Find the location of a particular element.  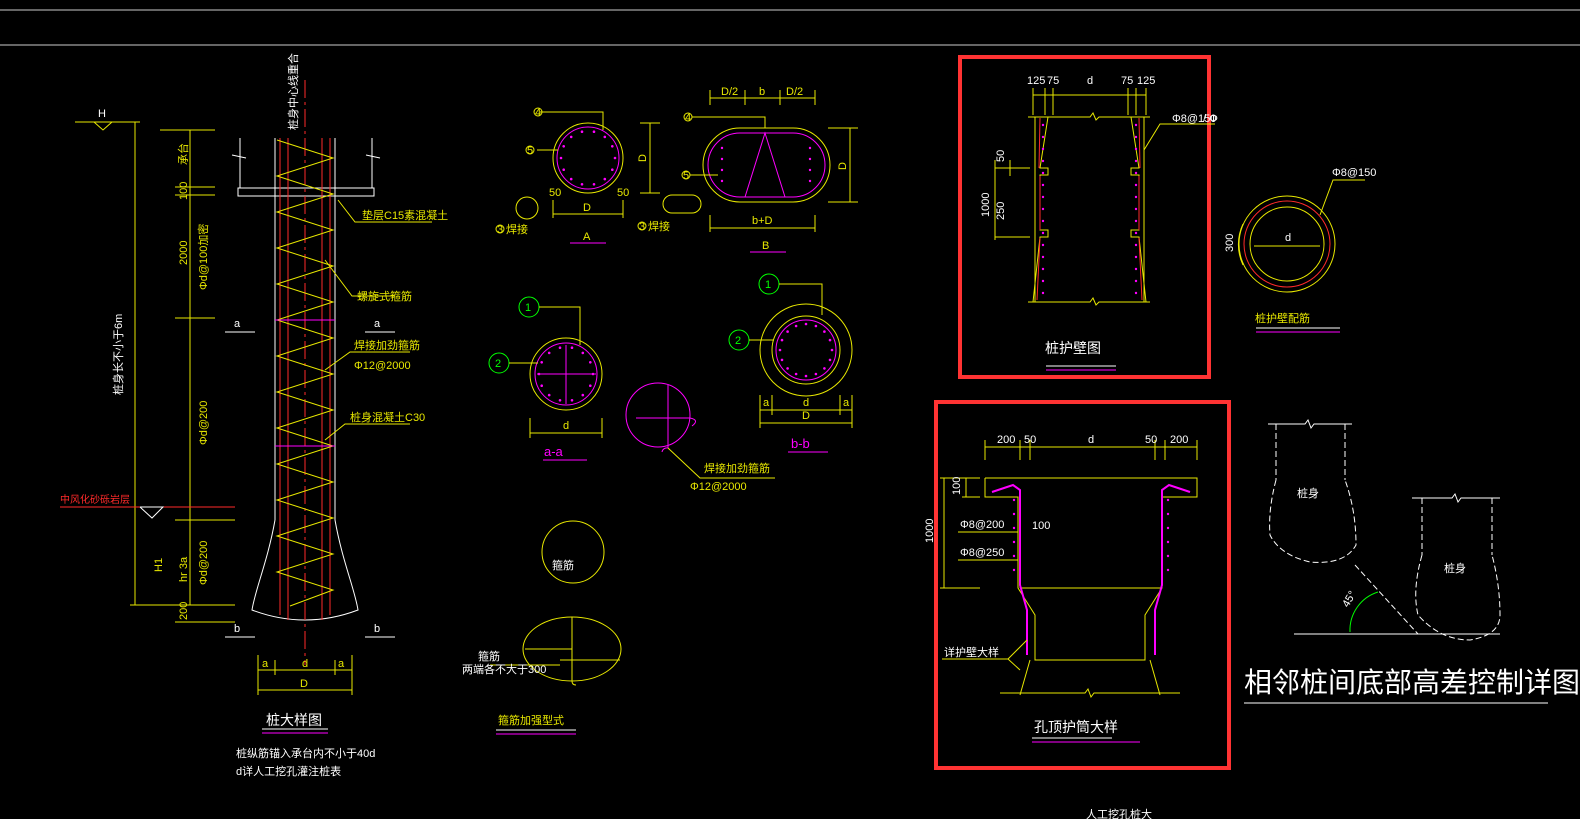

bottom-partial-text: 人工挖孔桩大 is located at coordinates (1119, 813).